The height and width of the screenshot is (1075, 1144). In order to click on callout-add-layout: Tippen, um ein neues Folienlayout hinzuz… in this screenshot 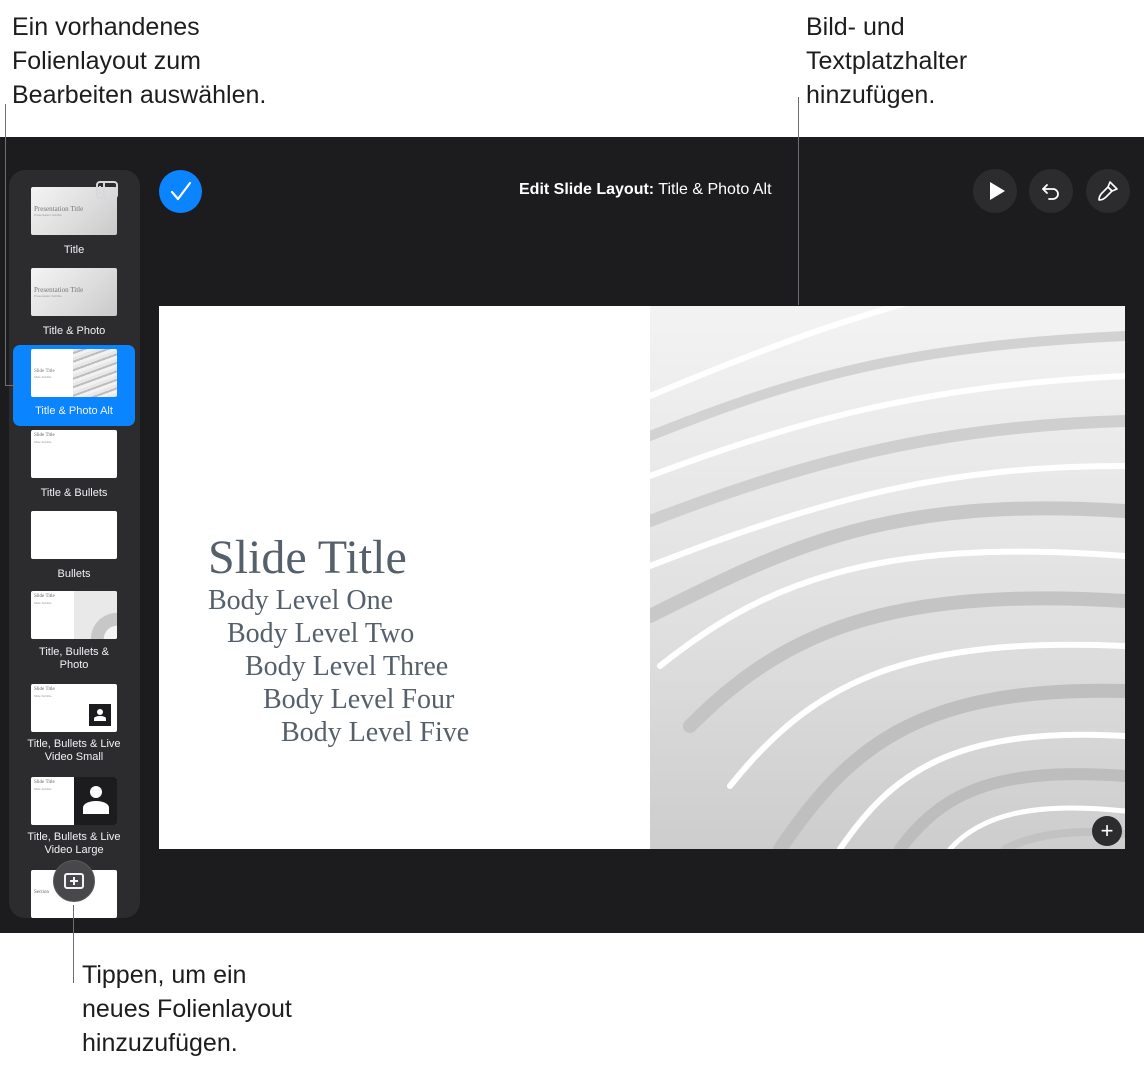, I will do `click(187, 1009)`.